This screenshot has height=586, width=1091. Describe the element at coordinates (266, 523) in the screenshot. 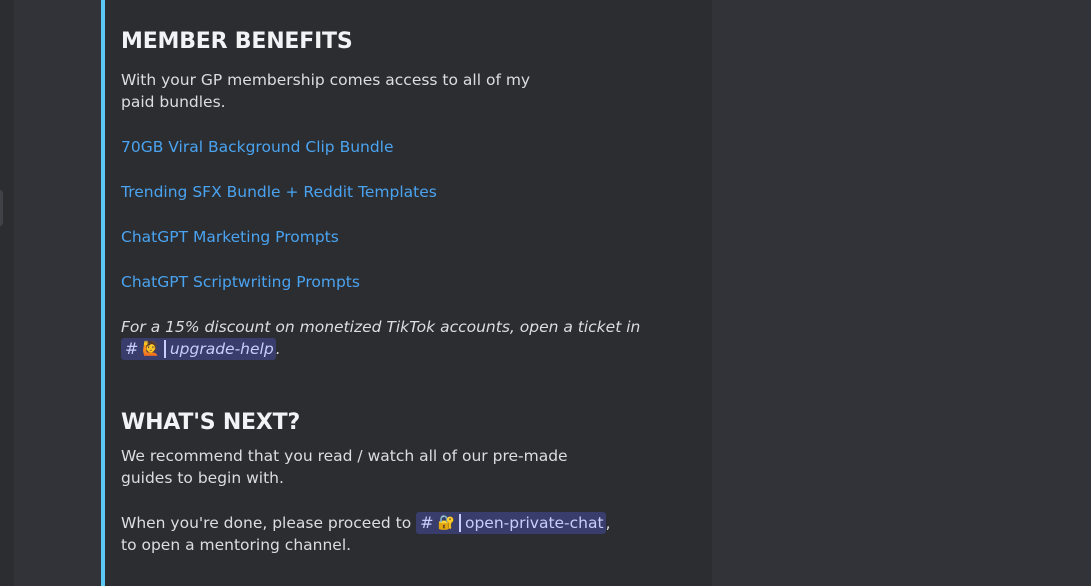

I see `proceed-text: When you're done, please proceed to` at that location.